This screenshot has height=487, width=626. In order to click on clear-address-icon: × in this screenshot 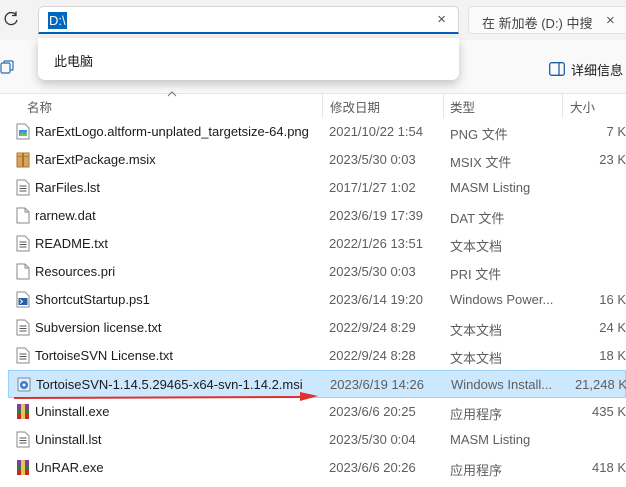, I will do `click(441, 20)`.